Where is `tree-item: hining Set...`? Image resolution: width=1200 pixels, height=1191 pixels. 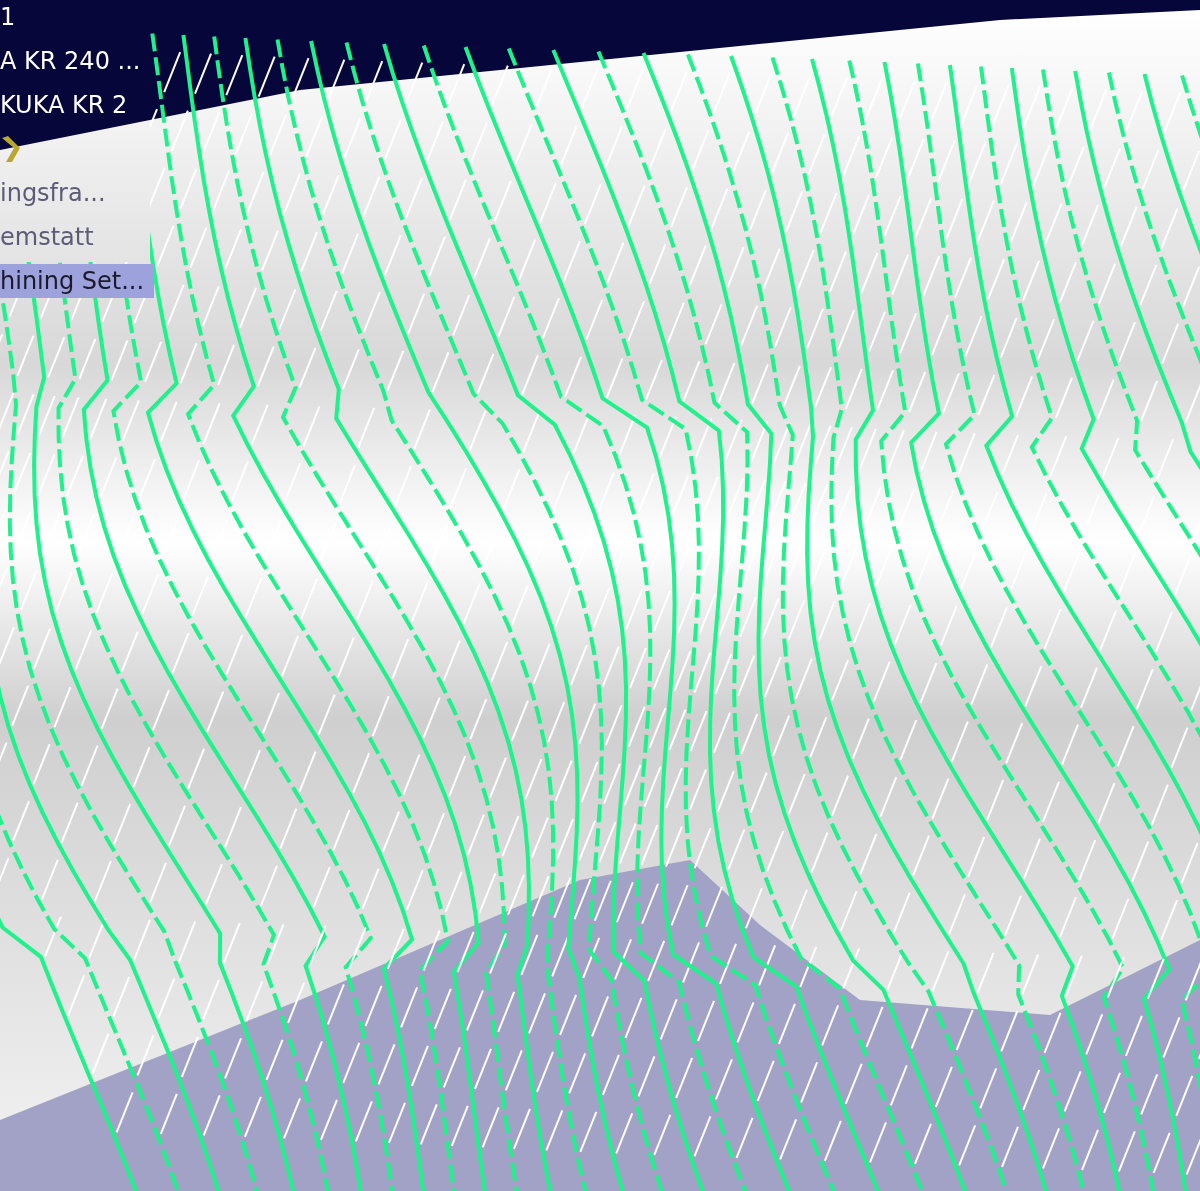 tree-item: hining Set... is located at coordinates (77, 281).